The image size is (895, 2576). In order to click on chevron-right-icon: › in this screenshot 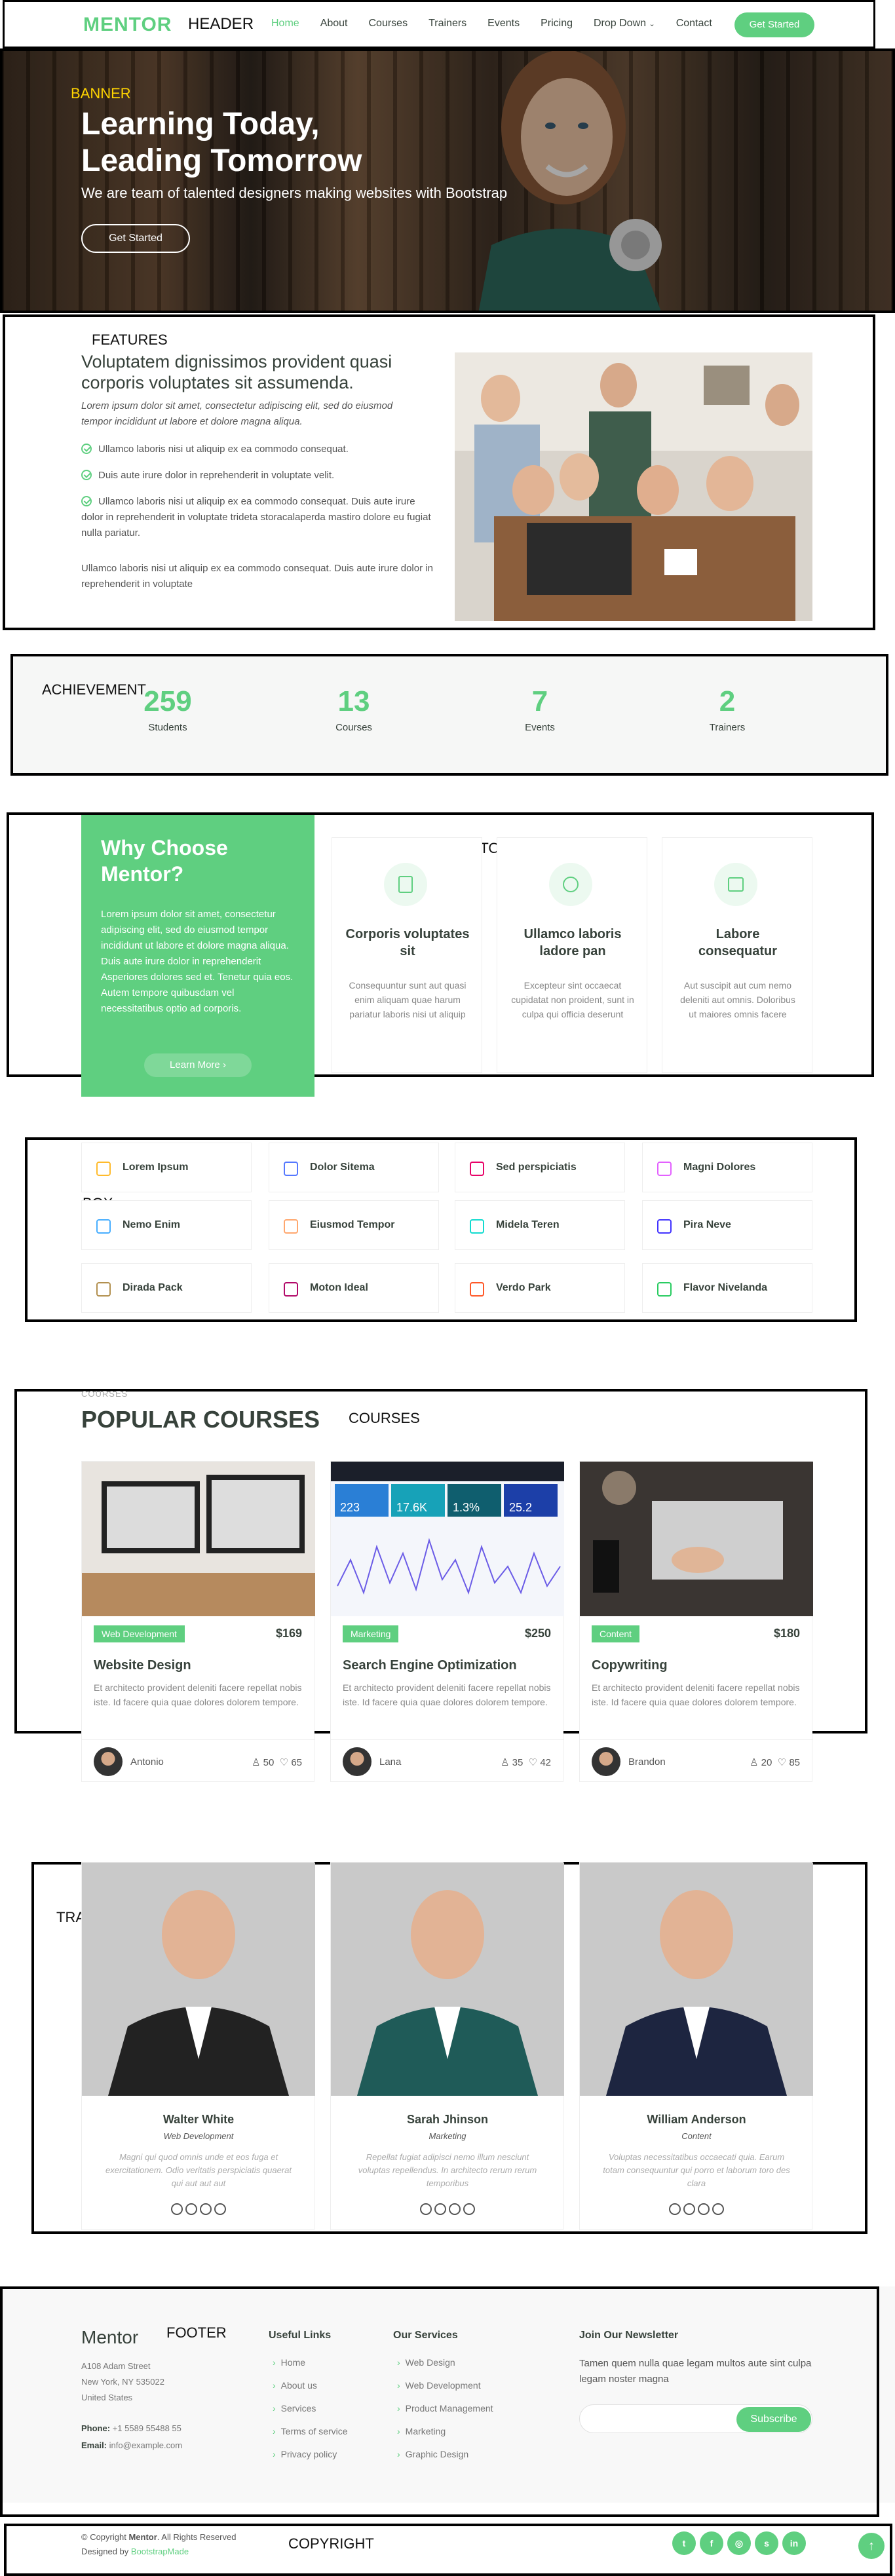, I will do `click(224, 1064)`.